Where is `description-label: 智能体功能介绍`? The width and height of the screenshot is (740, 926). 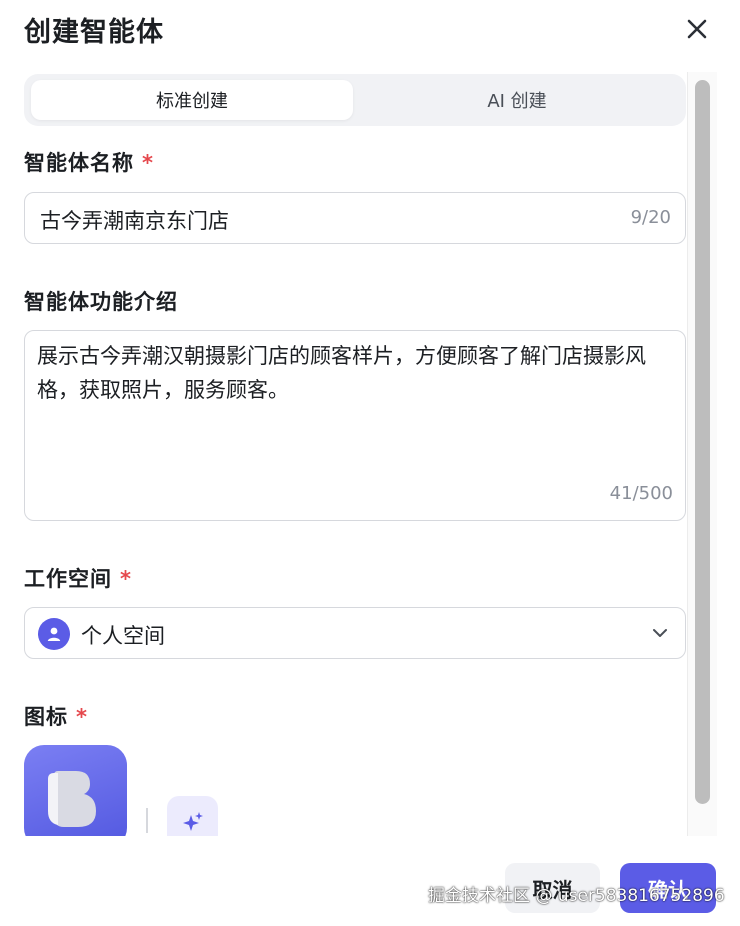
description-label: 智能体功能介绍 is located at coordinates (101, 302).